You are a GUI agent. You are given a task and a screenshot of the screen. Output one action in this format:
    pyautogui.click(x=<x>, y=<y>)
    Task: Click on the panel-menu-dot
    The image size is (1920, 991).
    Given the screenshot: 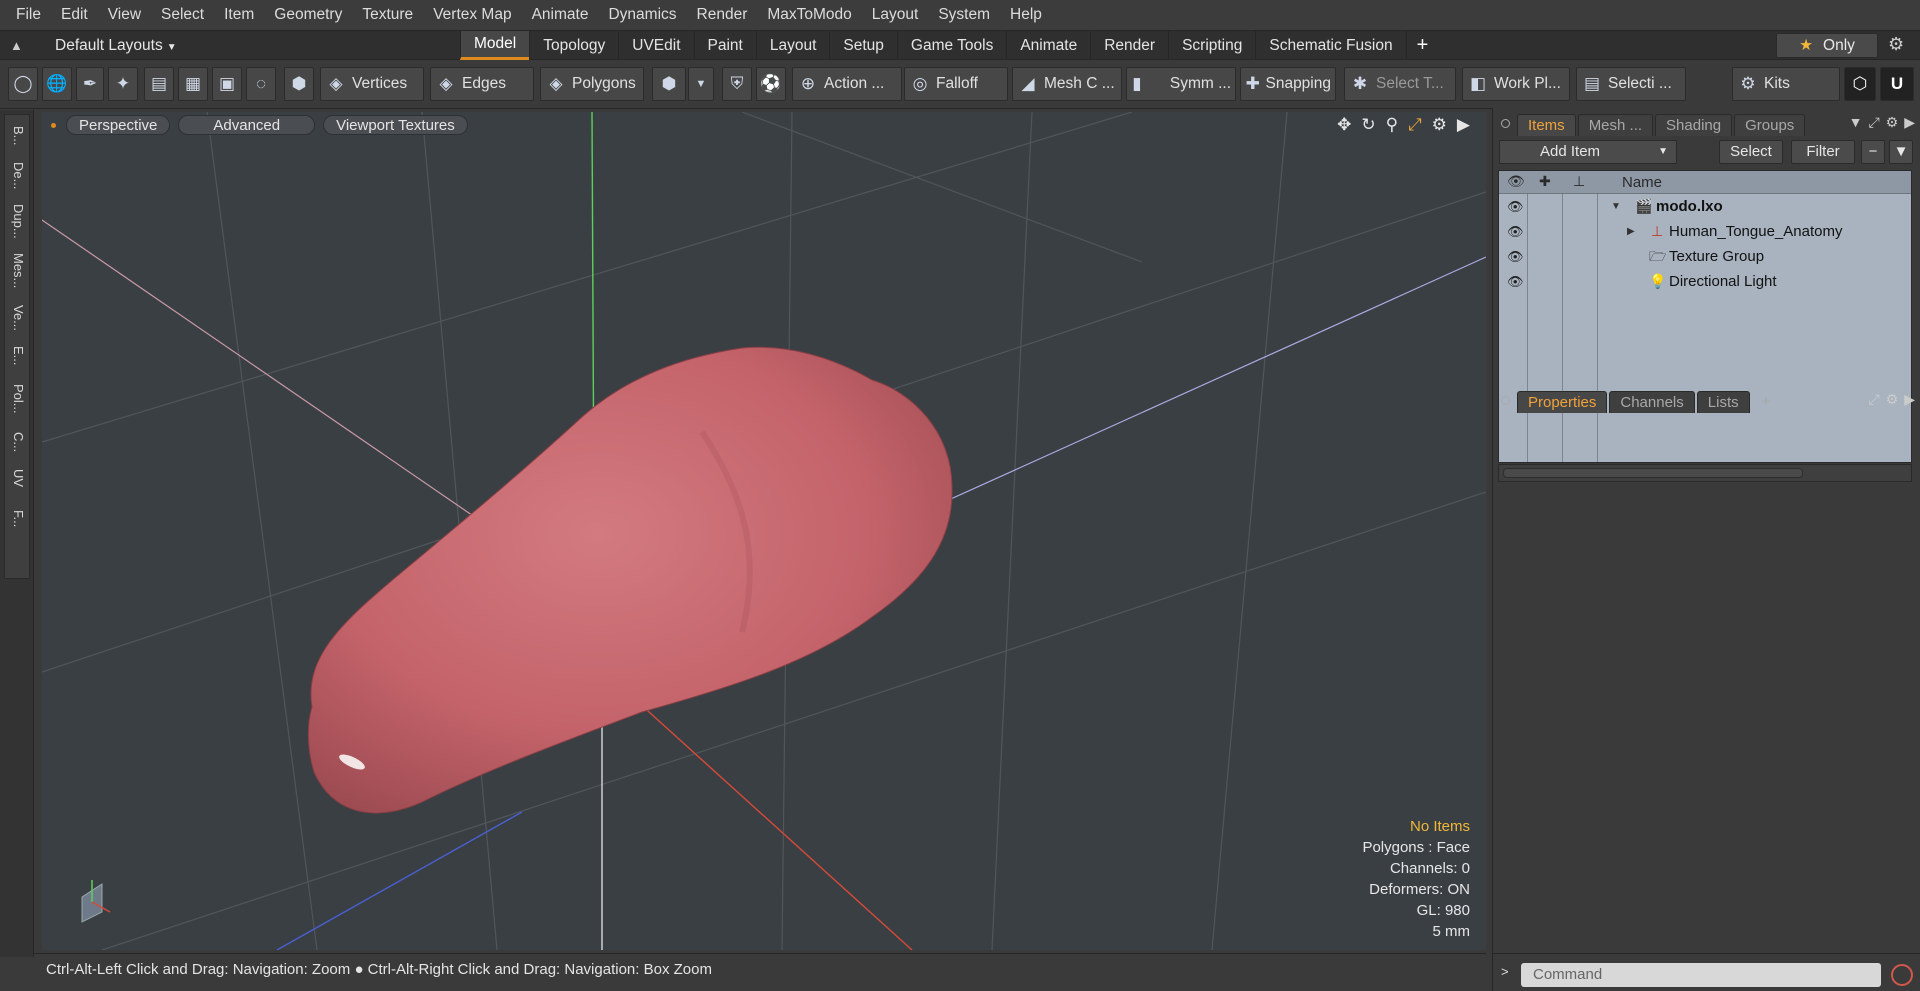 What is the action you would take?
    pyautogui.click(x=1505, y=123)
    